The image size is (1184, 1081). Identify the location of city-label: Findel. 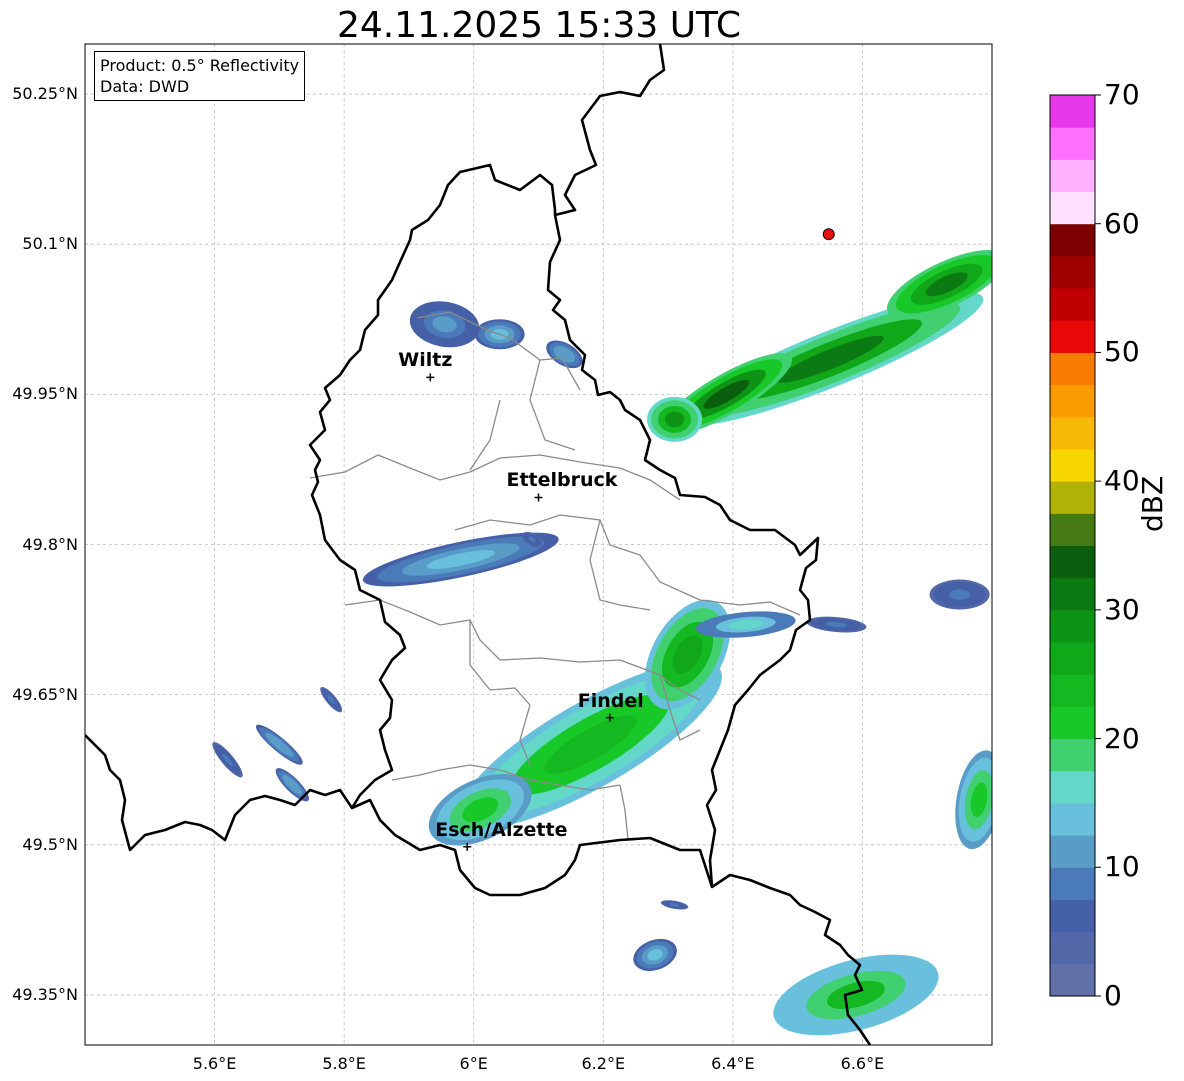
(610, 700).